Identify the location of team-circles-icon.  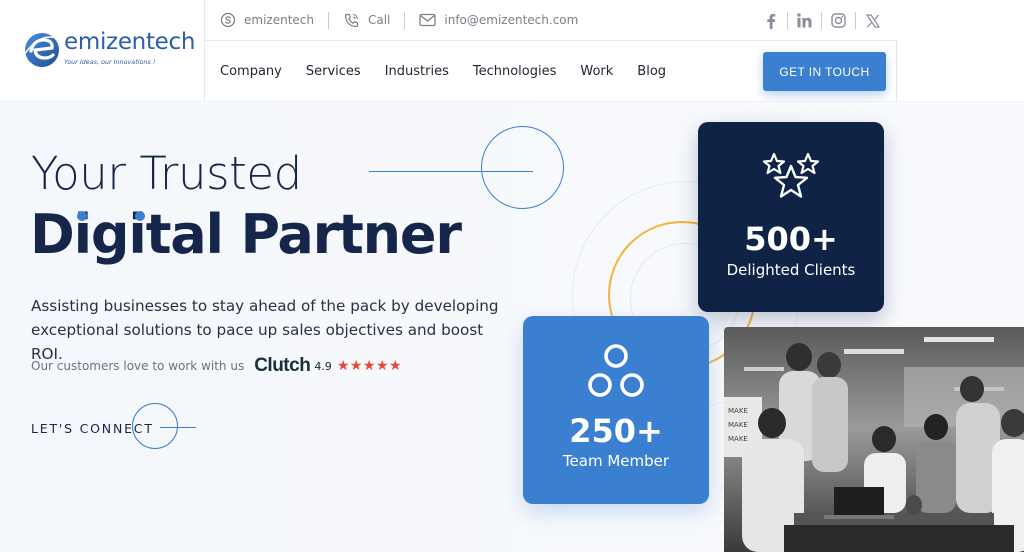
(616, 370).